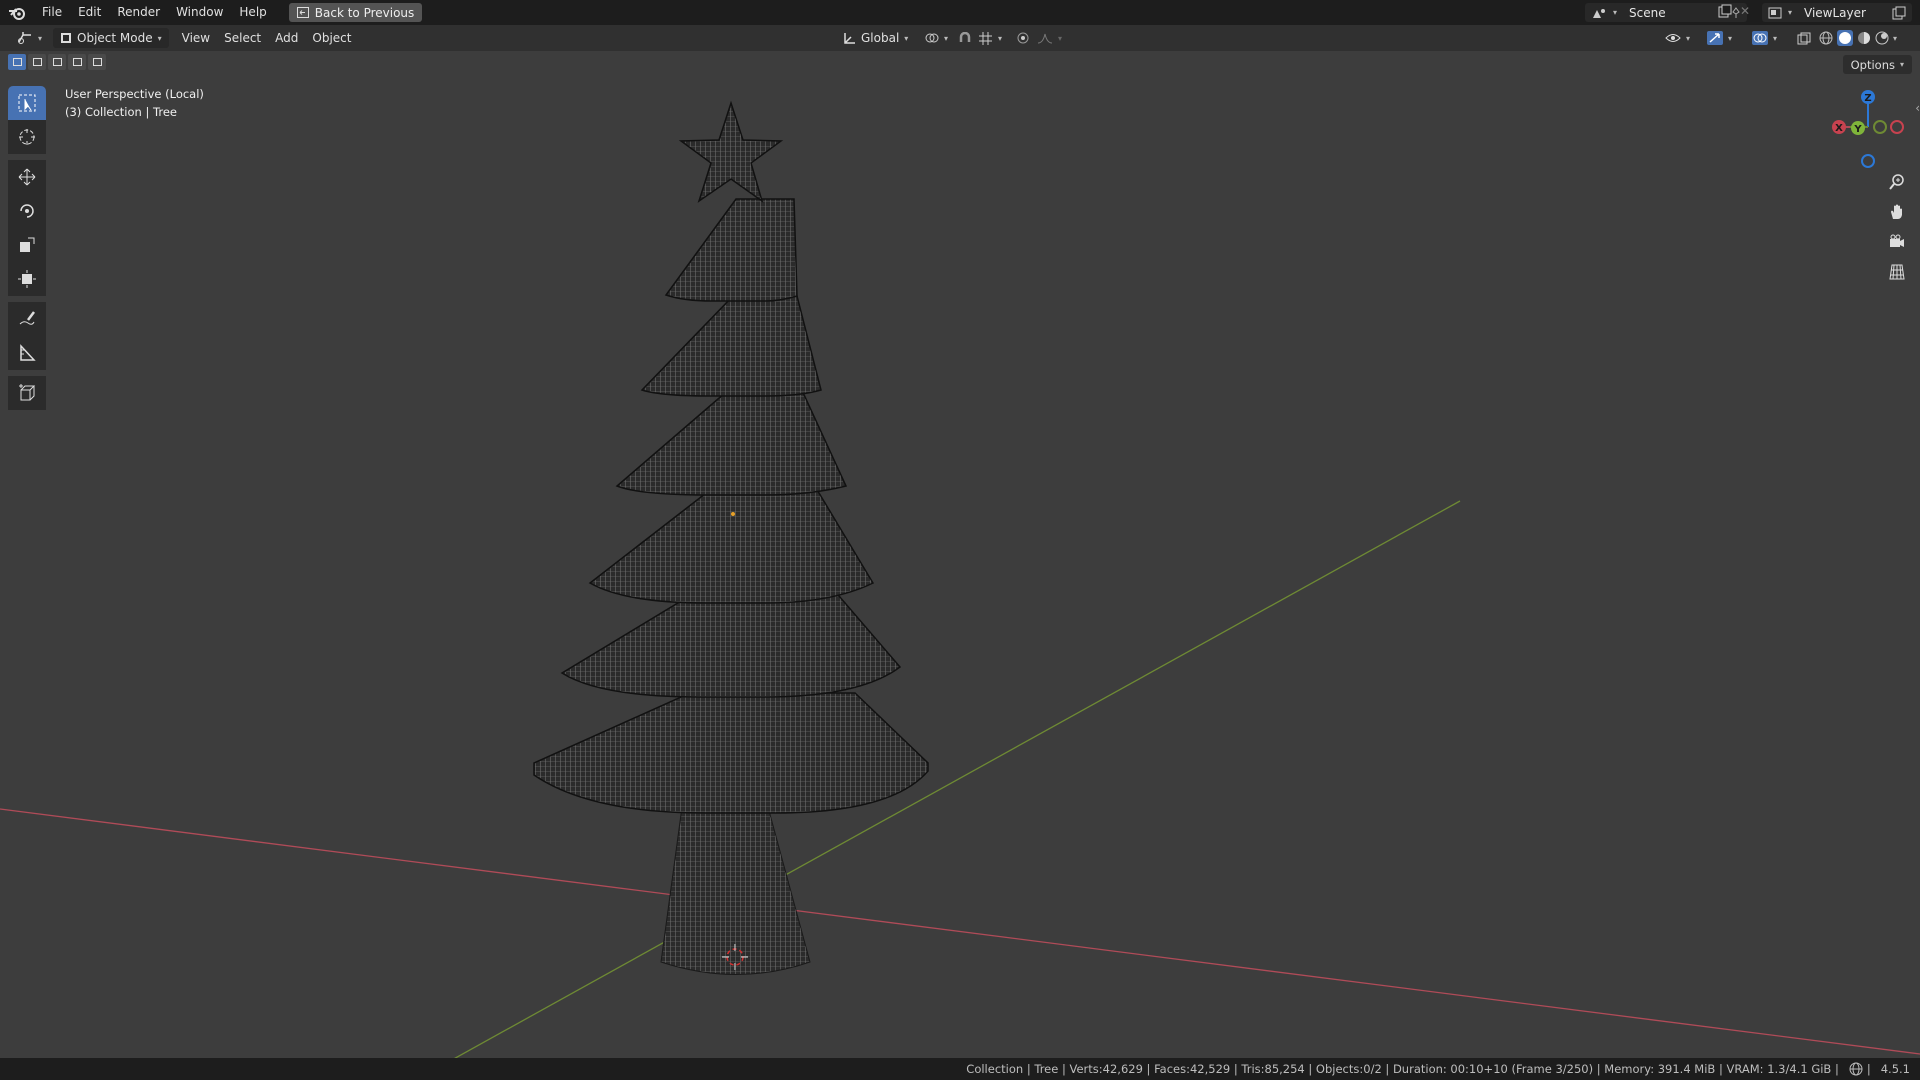 The height and width of the screenshot is (1080, 1920). What do you see at coordinates (17, 12) in the screenshot?
I see `blender-logo-icon` at bounding box center [17, 12].